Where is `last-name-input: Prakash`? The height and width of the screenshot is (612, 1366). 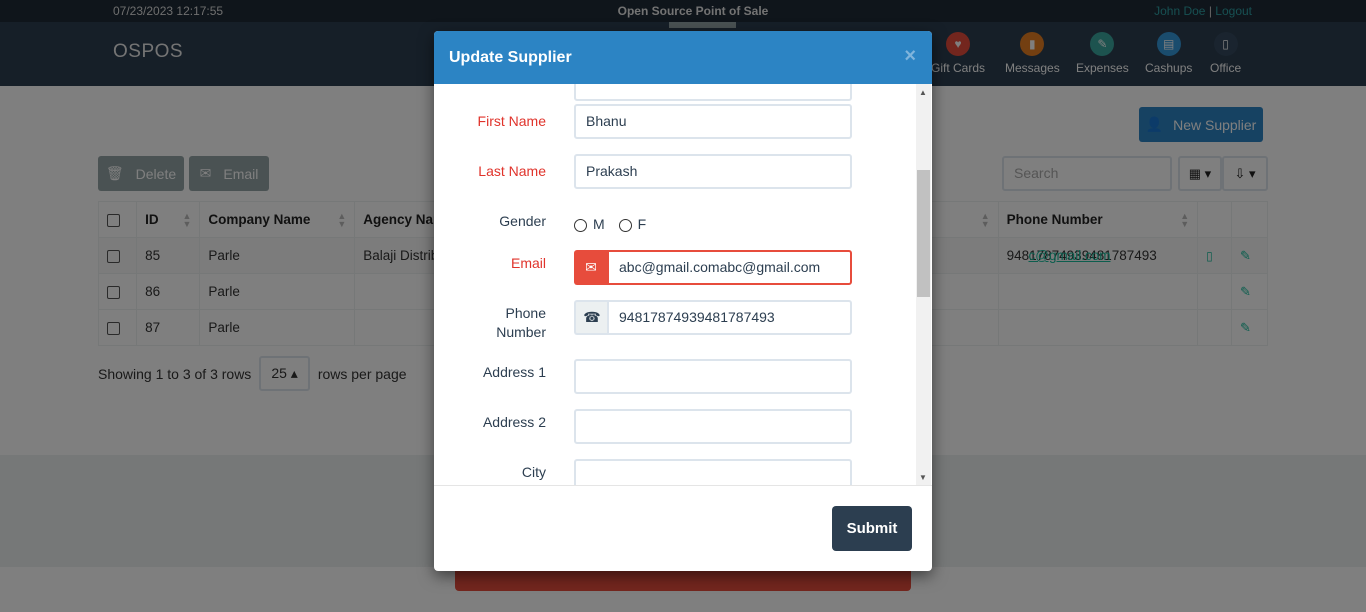
last-name-input: Prakash is located at coordinates (713, 171).